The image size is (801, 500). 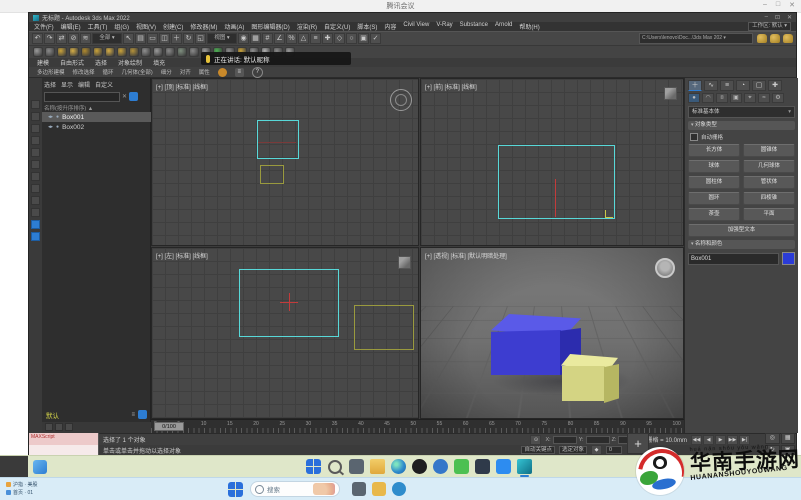 I want to click on menu-item: V-Ray, so click(x=444, y=26).